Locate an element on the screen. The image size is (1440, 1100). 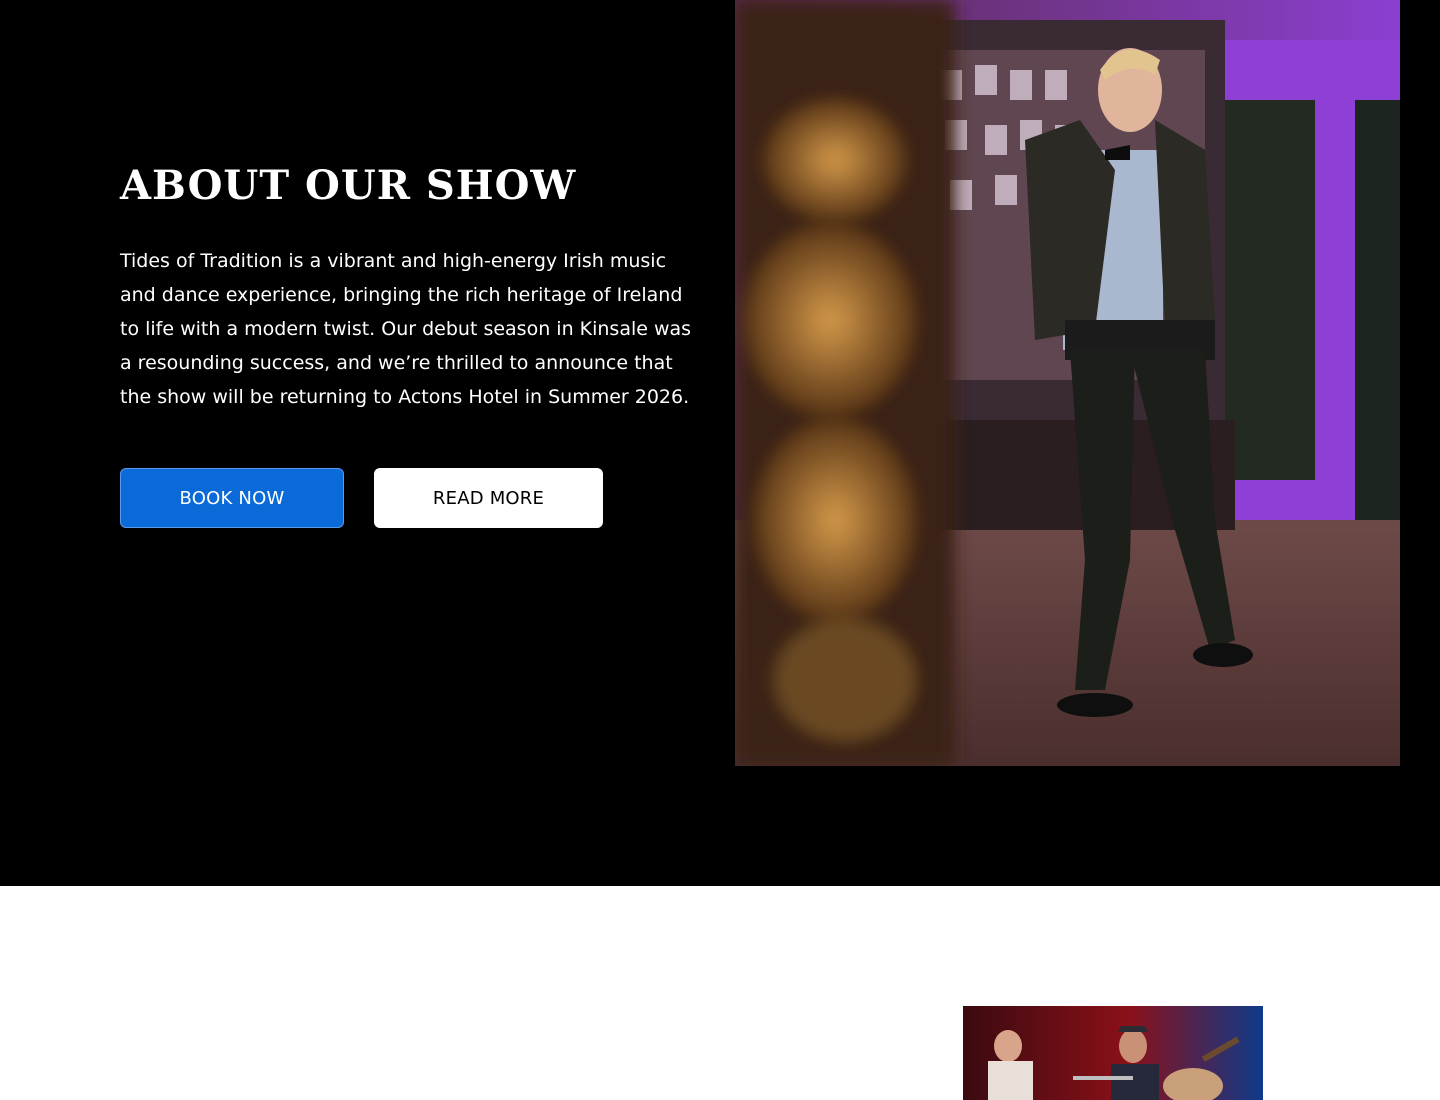
band-performance-photo is located at coordinates (1113, 1053).